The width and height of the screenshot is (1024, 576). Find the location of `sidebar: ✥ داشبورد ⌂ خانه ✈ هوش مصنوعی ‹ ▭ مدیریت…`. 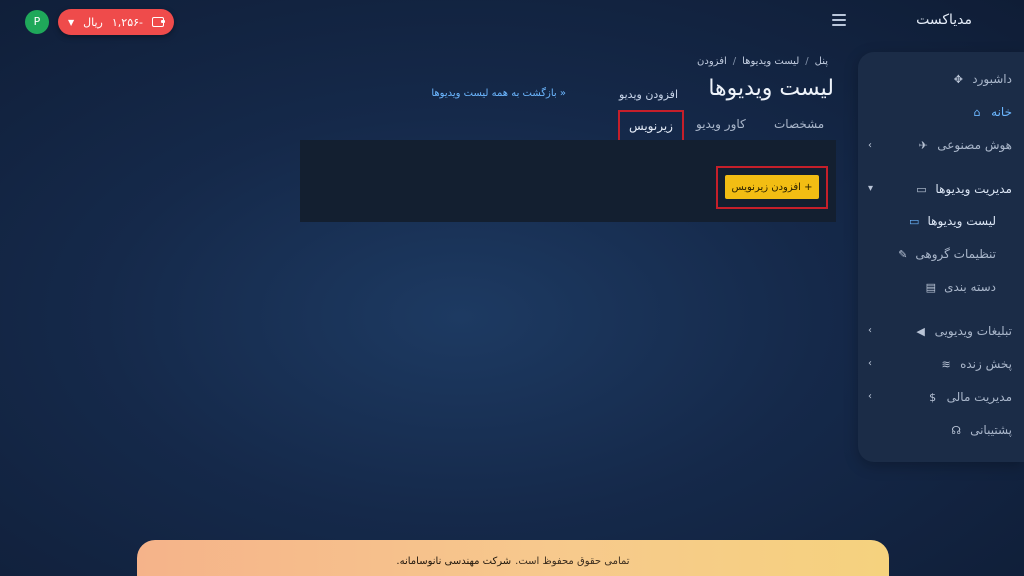

sidebar: ✥ داشبورد ⌂ خانه ✈ هوش مصنوعی ‹ ▭ مدیریت… is located at coordinates (941, 257).